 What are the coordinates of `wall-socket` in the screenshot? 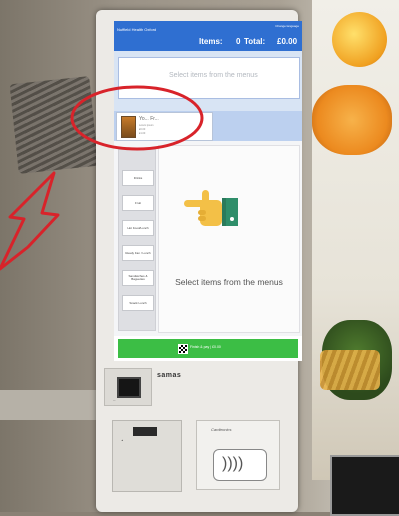 It's located at (364, 485).